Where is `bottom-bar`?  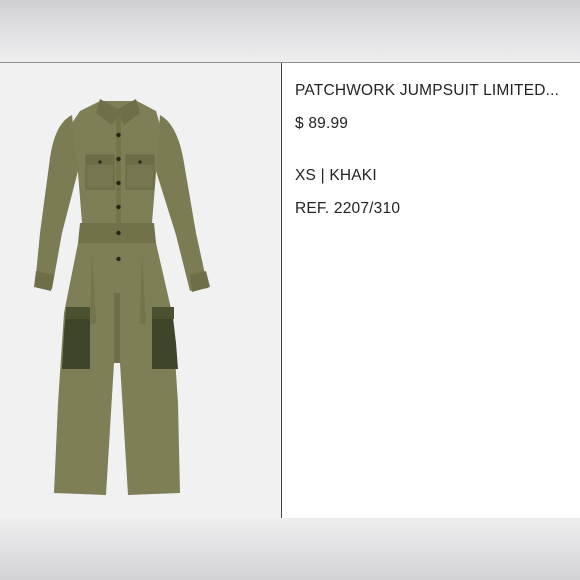
bottom-bar is located at coordinates (290, 549).